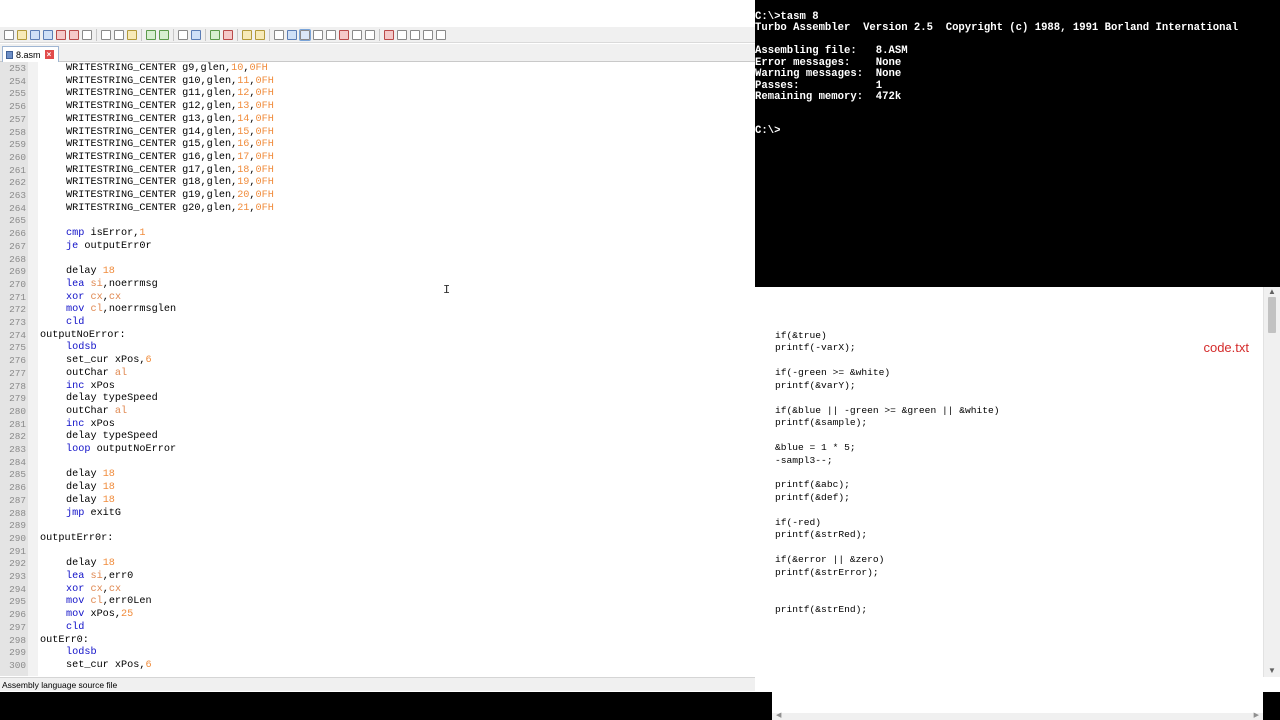  What do you see at coordinates (17, 348) in the screenshot?
I see `line-number: 275` at bounding box center [17, 348].